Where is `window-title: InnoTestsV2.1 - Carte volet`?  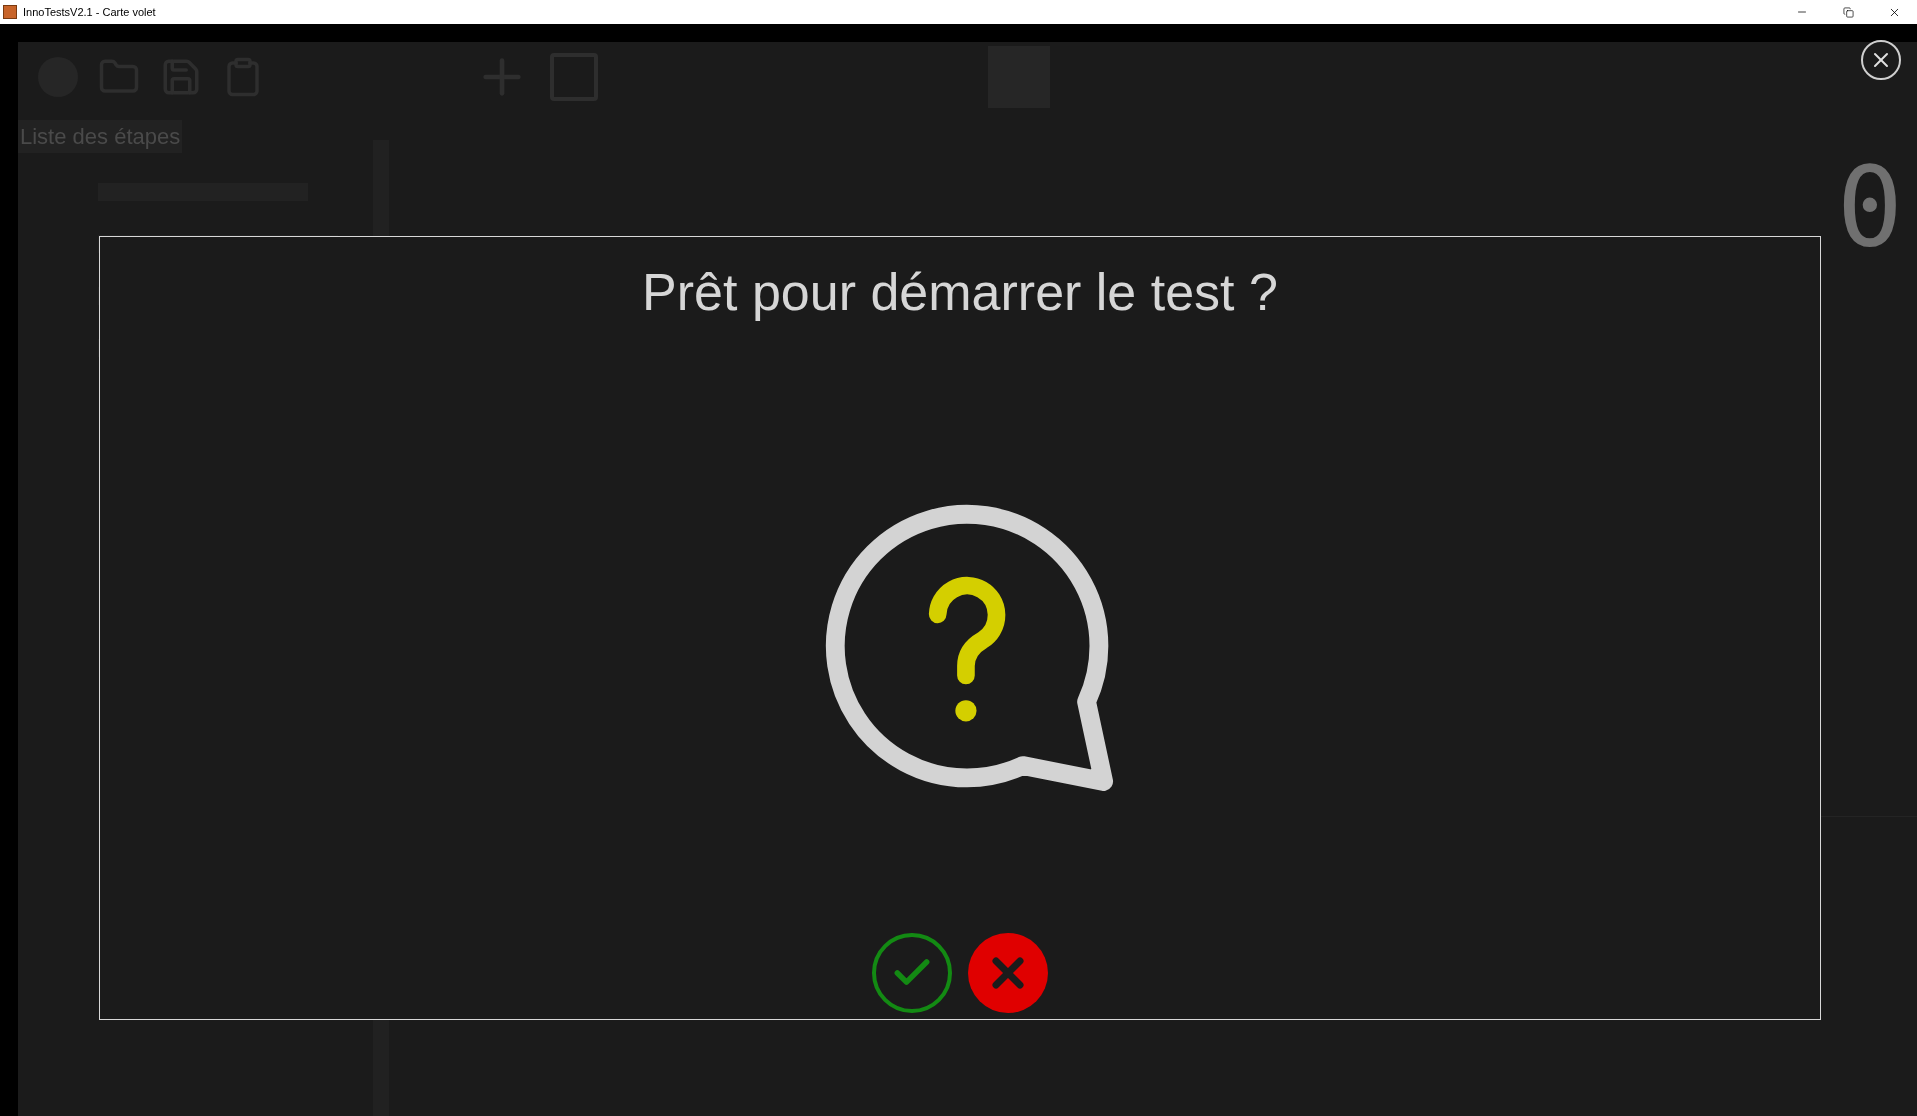
window-title: InnoTestsV2.1 - Carte volet is located at coordinates (89, 12).